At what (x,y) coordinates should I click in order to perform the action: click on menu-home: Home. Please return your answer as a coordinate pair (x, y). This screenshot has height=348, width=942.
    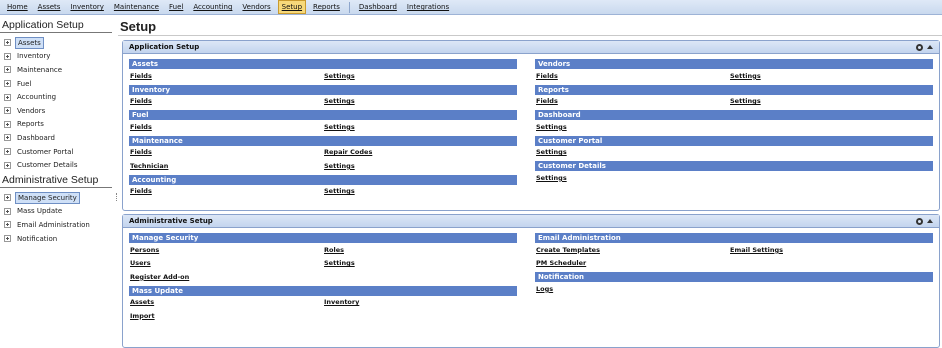
    Looking at the image, I should click on (17, 7).